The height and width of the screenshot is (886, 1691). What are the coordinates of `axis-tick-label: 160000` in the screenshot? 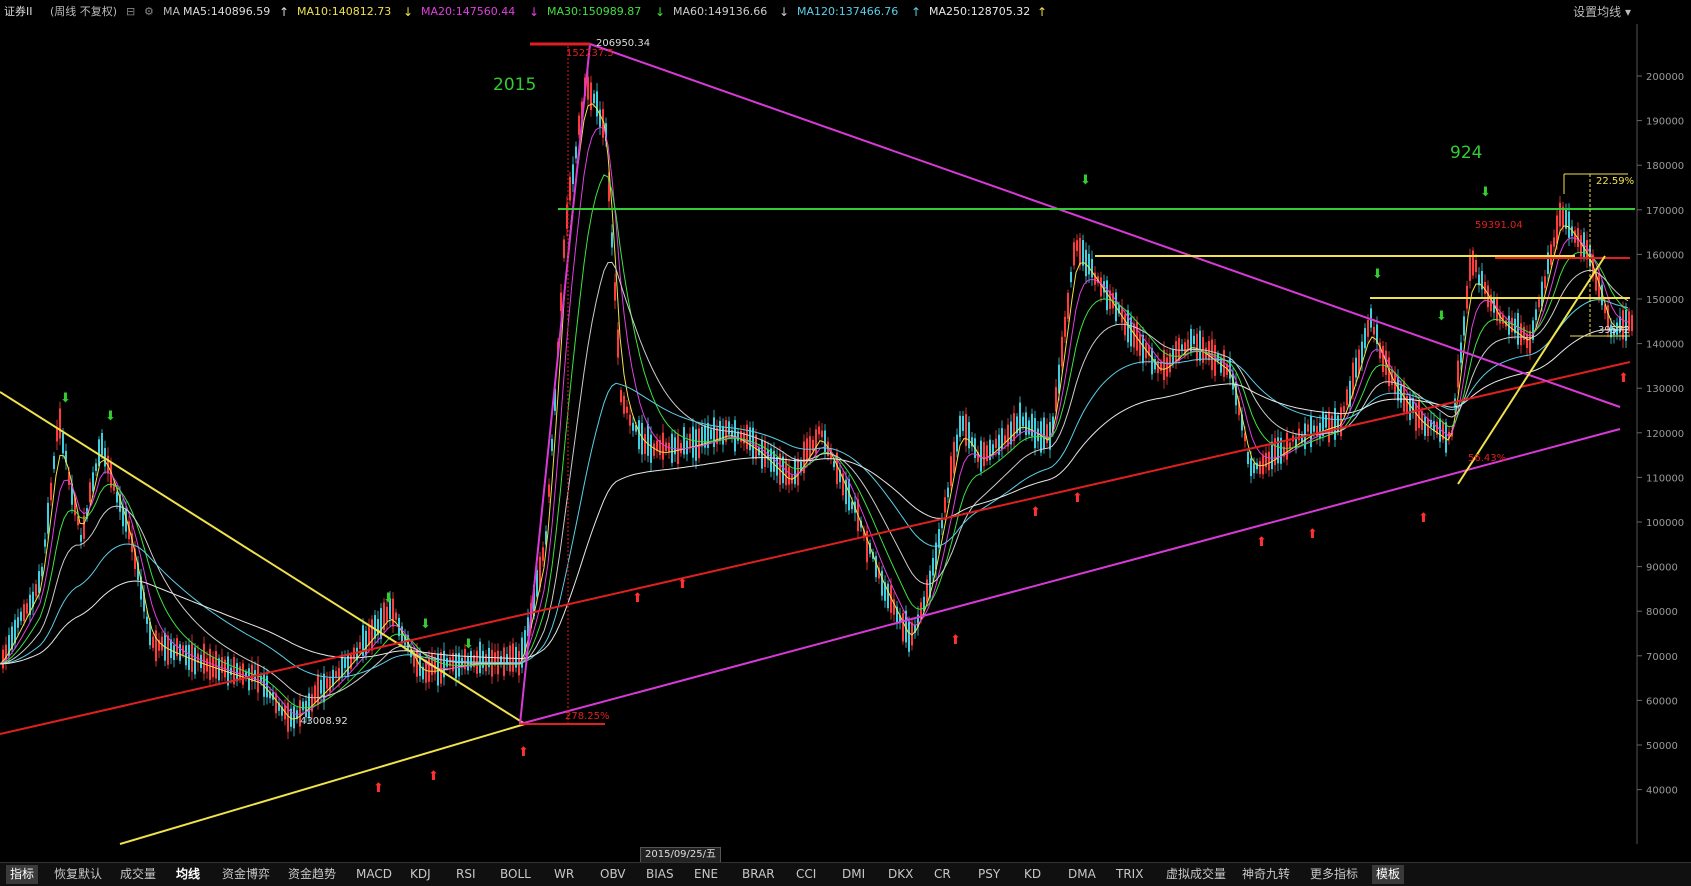 It's located at (1665, 255).